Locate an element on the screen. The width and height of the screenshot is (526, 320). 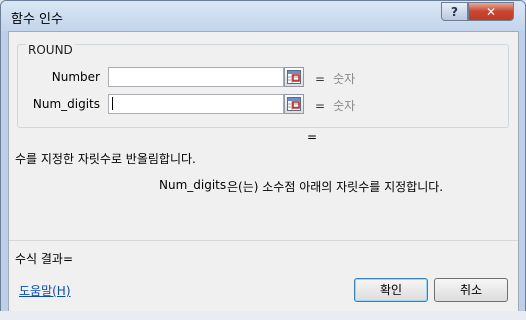
close-icon: ✕ is located at coordinates (491, 12).